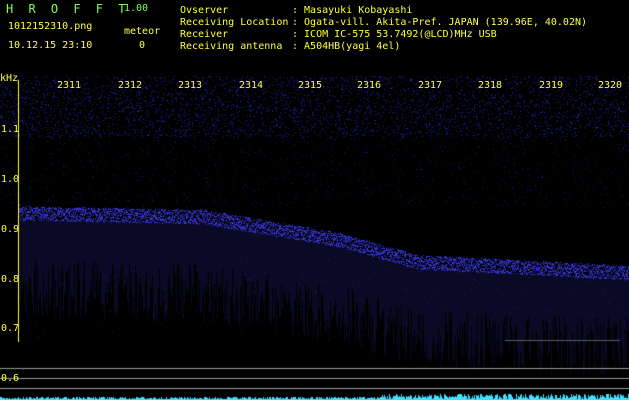  What do you see at coordinates (290, 46) in the screenshot?
I see `antenna-row: Receiving antenna : A504HB(yagi 4el)` at bounding box center [290, 46].